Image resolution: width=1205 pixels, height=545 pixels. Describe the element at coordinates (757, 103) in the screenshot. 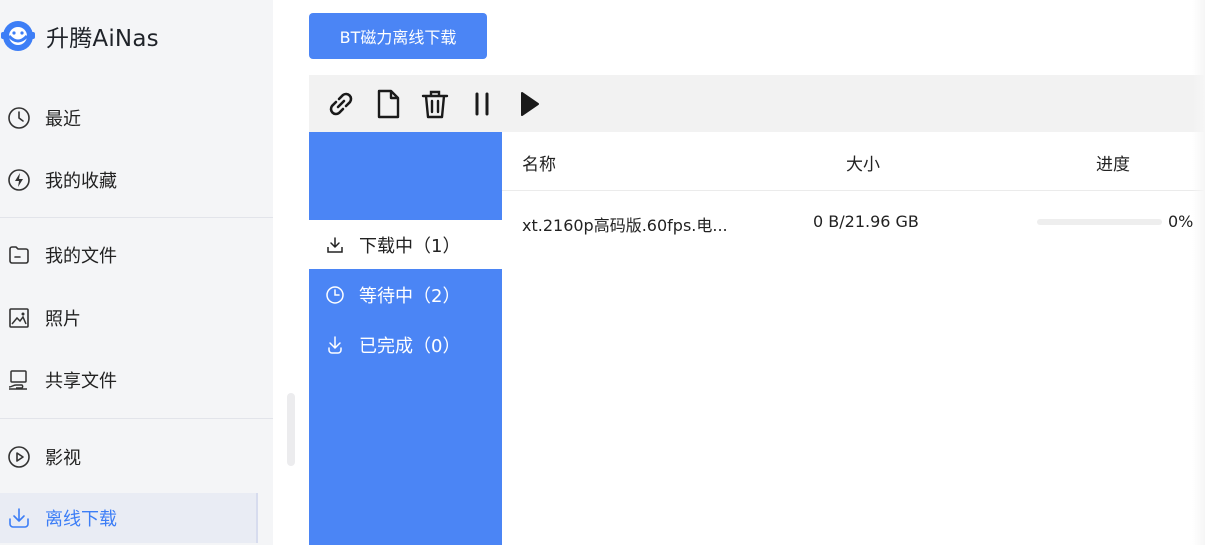

I see `toolbar` at that location.